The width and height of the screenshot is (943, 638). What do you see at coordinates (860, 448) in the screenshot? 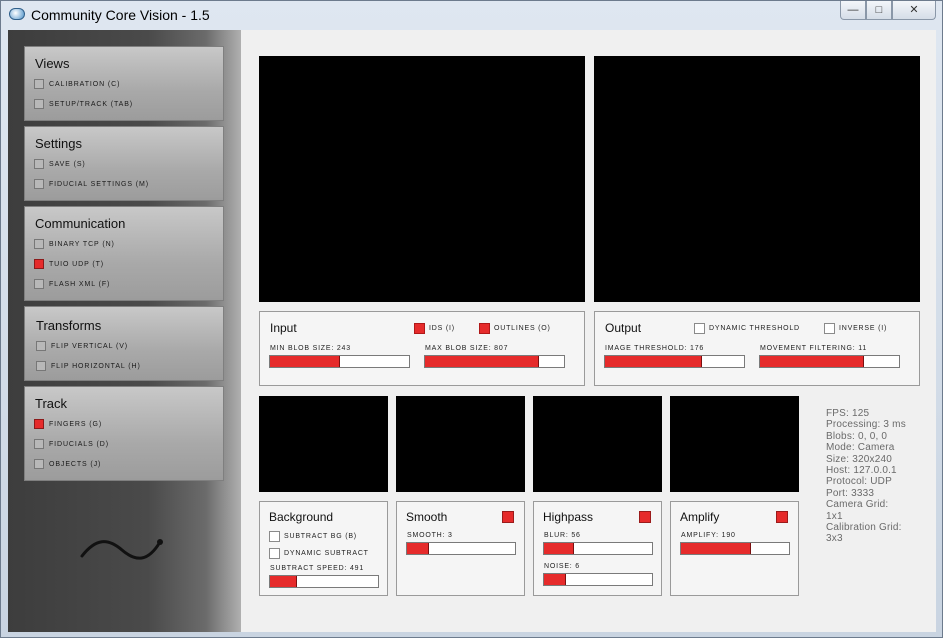
I see `mode-stat: Mode: Camera` at bounding box center [860, 448].